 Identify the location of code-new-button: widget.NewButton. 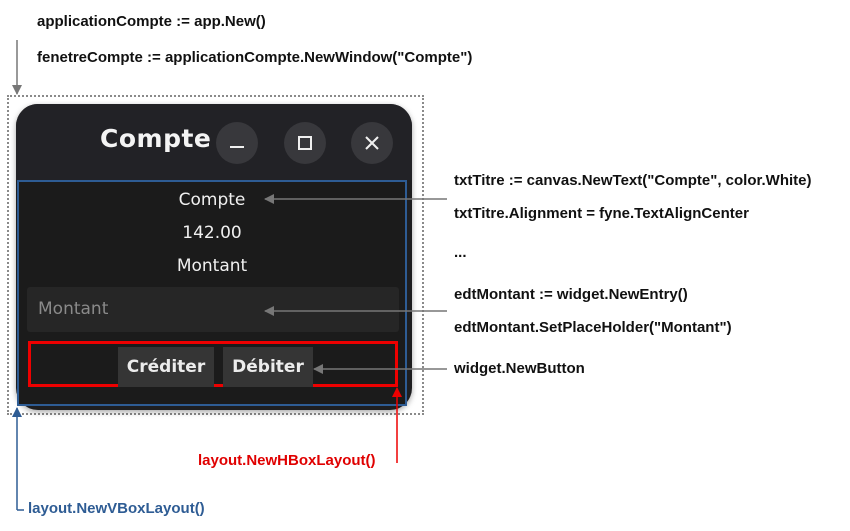
(519, 368).